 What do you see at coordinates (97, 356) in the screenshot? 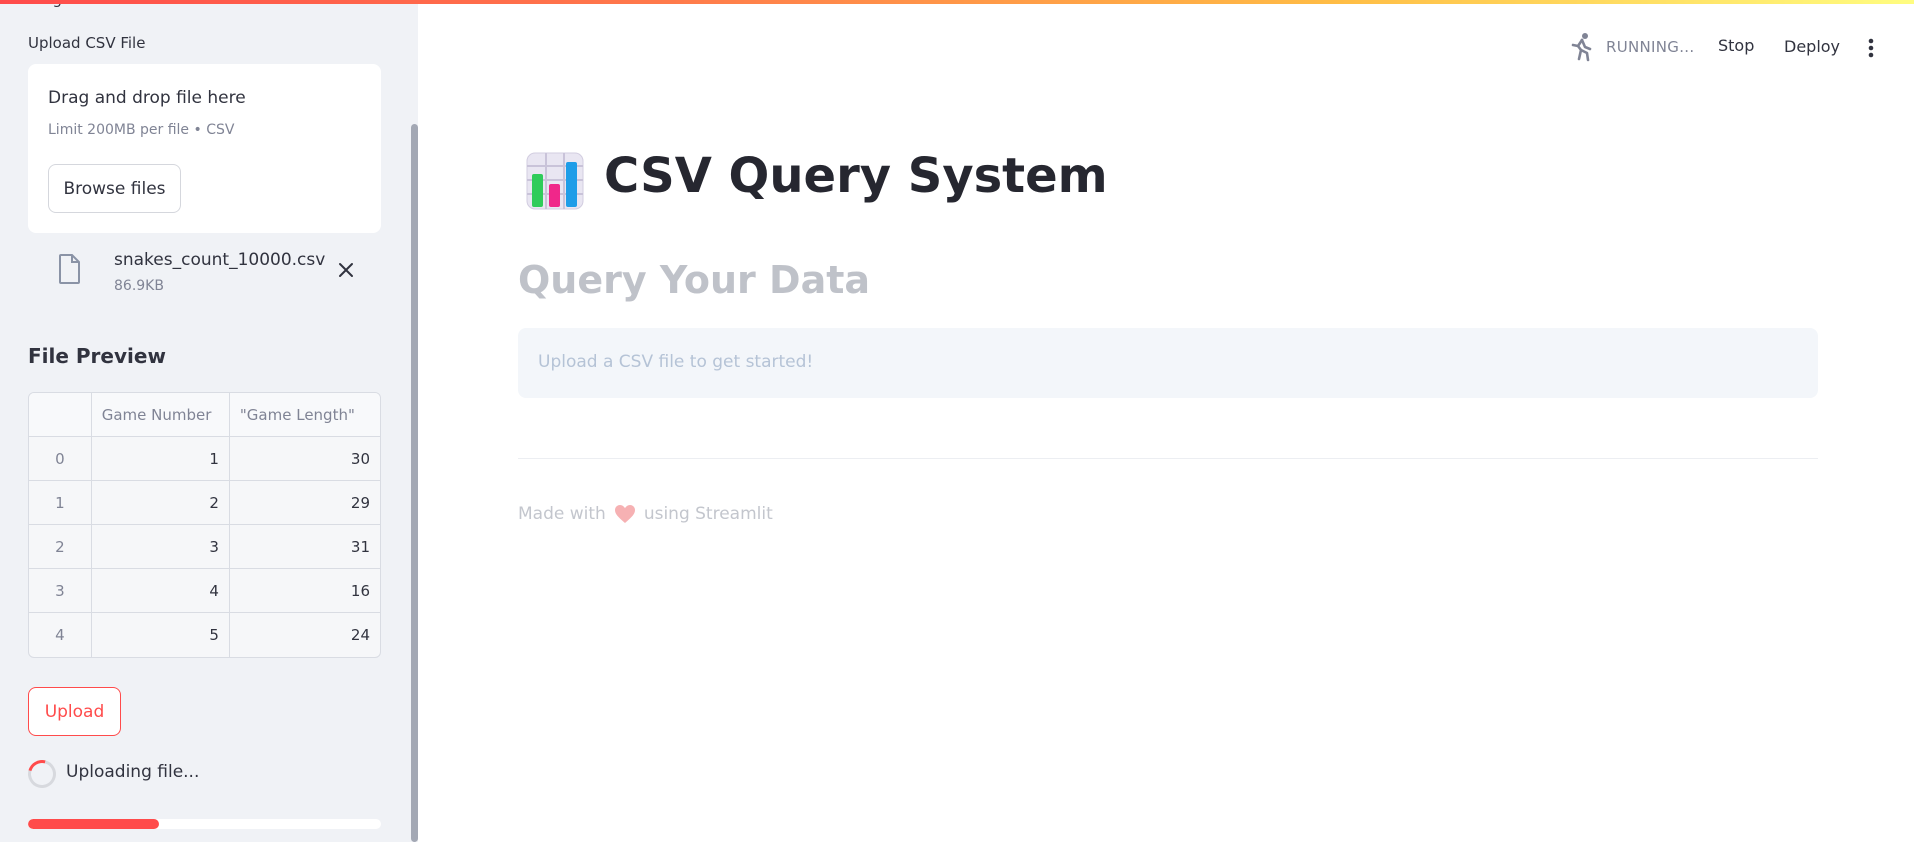
I see `file-preview-title: File Preview` at bounding box center [97, 356].